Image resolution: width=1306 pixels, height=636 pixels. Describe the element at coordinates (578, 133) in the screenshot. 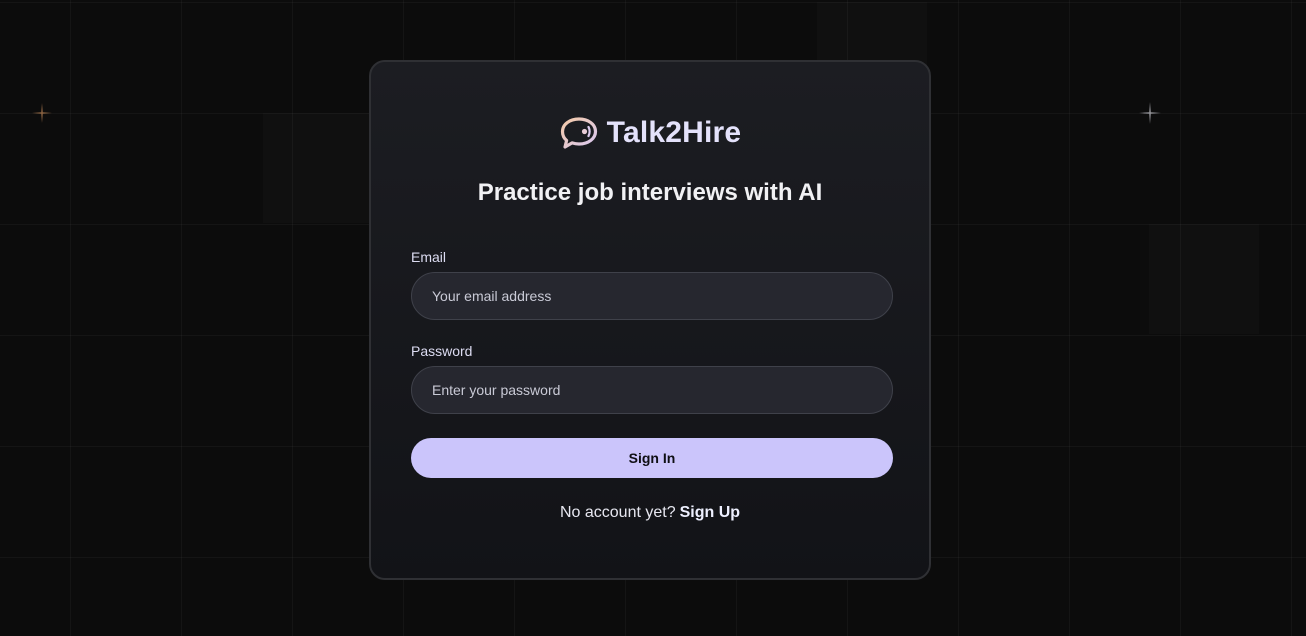

I see `chat-bubble-icon` at that location.